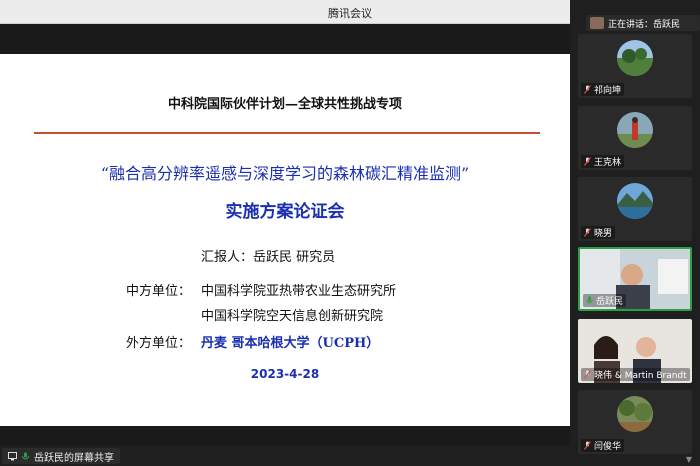 This screenshot has height=466, width=700. Describe the element at coordinates (159, 343) in the screenshot. I see `slide-foreign-label: 外方单位：` at that location.